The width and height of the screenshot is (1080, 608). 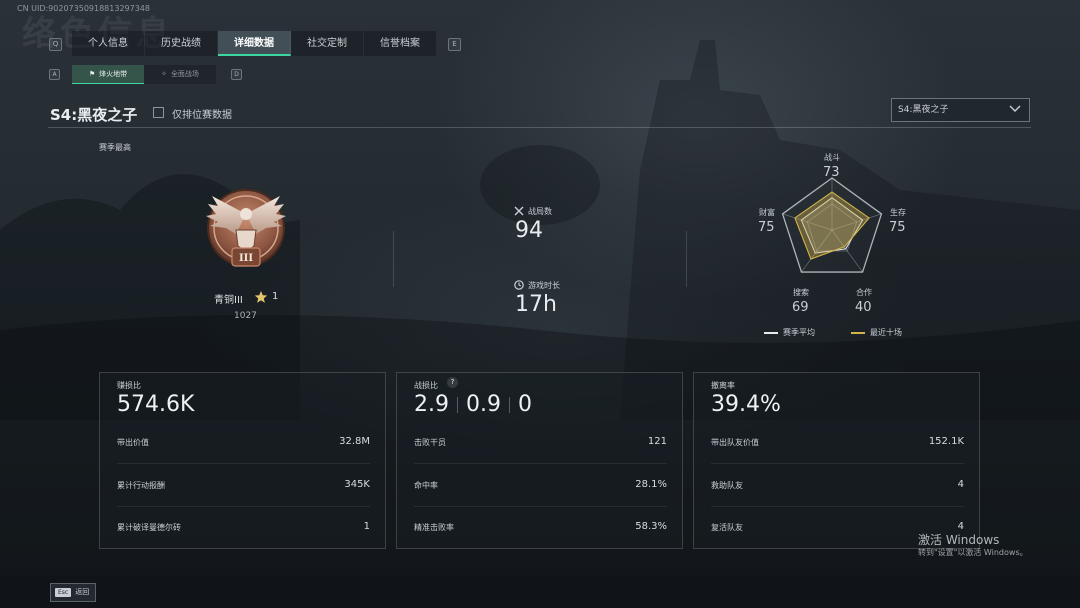 What do you see at coordinates (651, 526) in the screenshot?
I see `stat-row-value: 58.3%` at bounding box center [651, 526].